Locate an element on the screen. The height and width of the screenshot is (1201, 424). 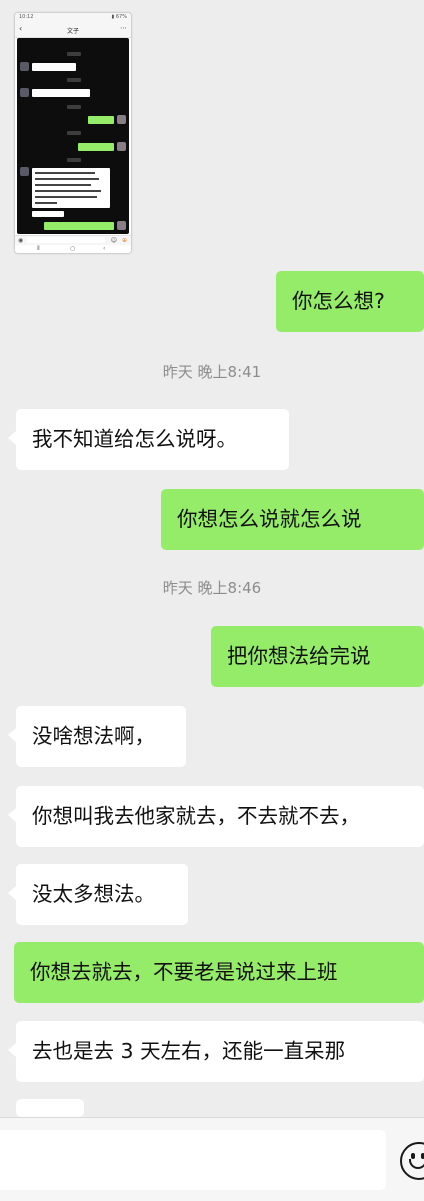
chat-message-left: 你想叫我去他家就去，不去就不去， is located at coordinates (216, 816).